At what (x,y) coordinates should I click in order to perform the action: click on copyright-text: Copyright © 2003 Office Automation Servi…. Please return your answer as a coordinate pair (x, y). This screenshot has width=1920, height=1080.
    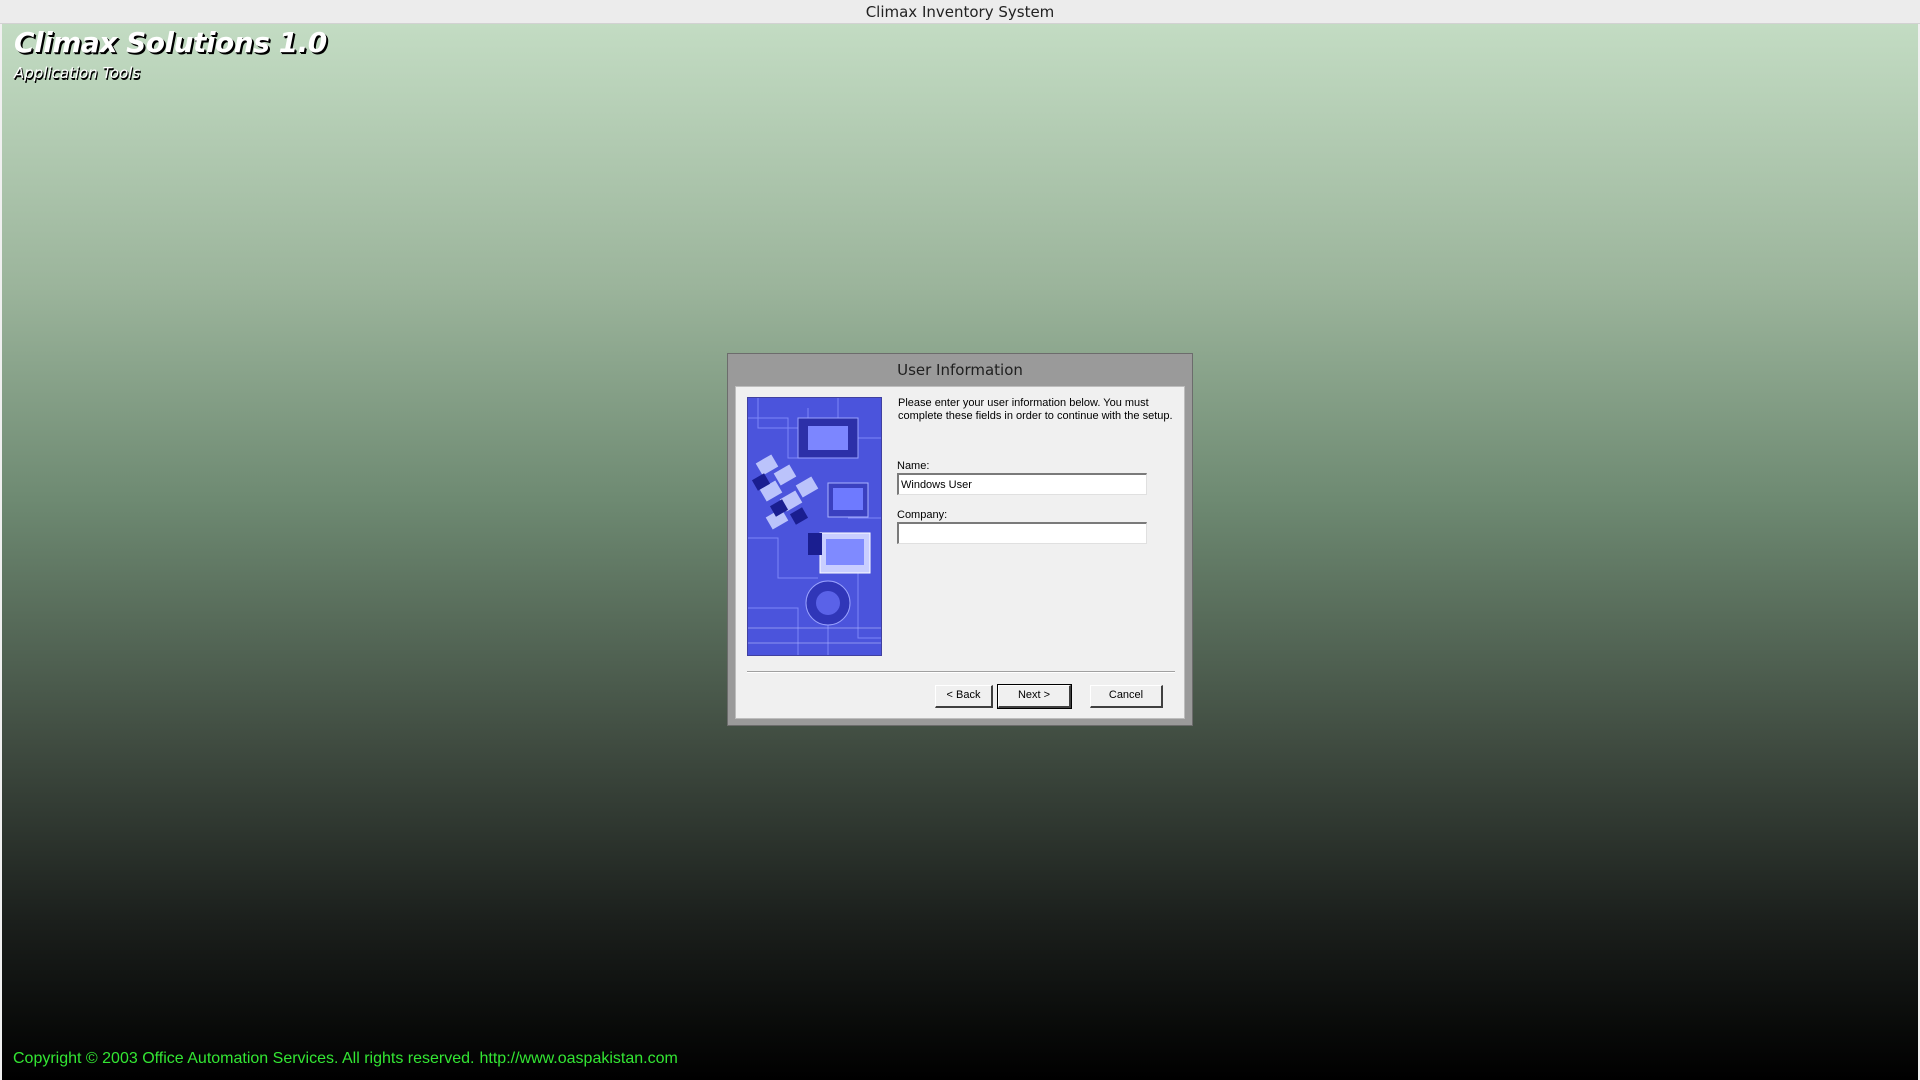
    Looking at the image, I should click on (244, 1058).